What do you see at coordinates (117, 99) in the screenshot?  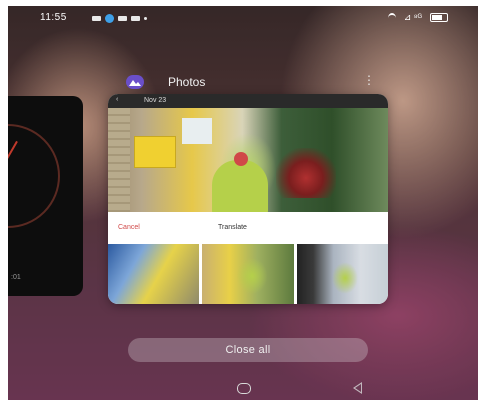 I see `back-arrow-icon: ‹` at bounding box center [117, 99].